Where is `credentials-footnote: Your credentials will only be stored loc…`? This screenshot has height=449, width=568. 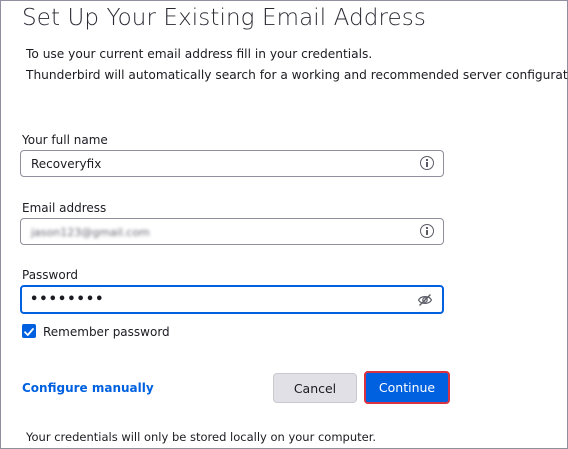 credentials-footnote: Your credentials will only be stored loc… is located at coordinates (201, 437).